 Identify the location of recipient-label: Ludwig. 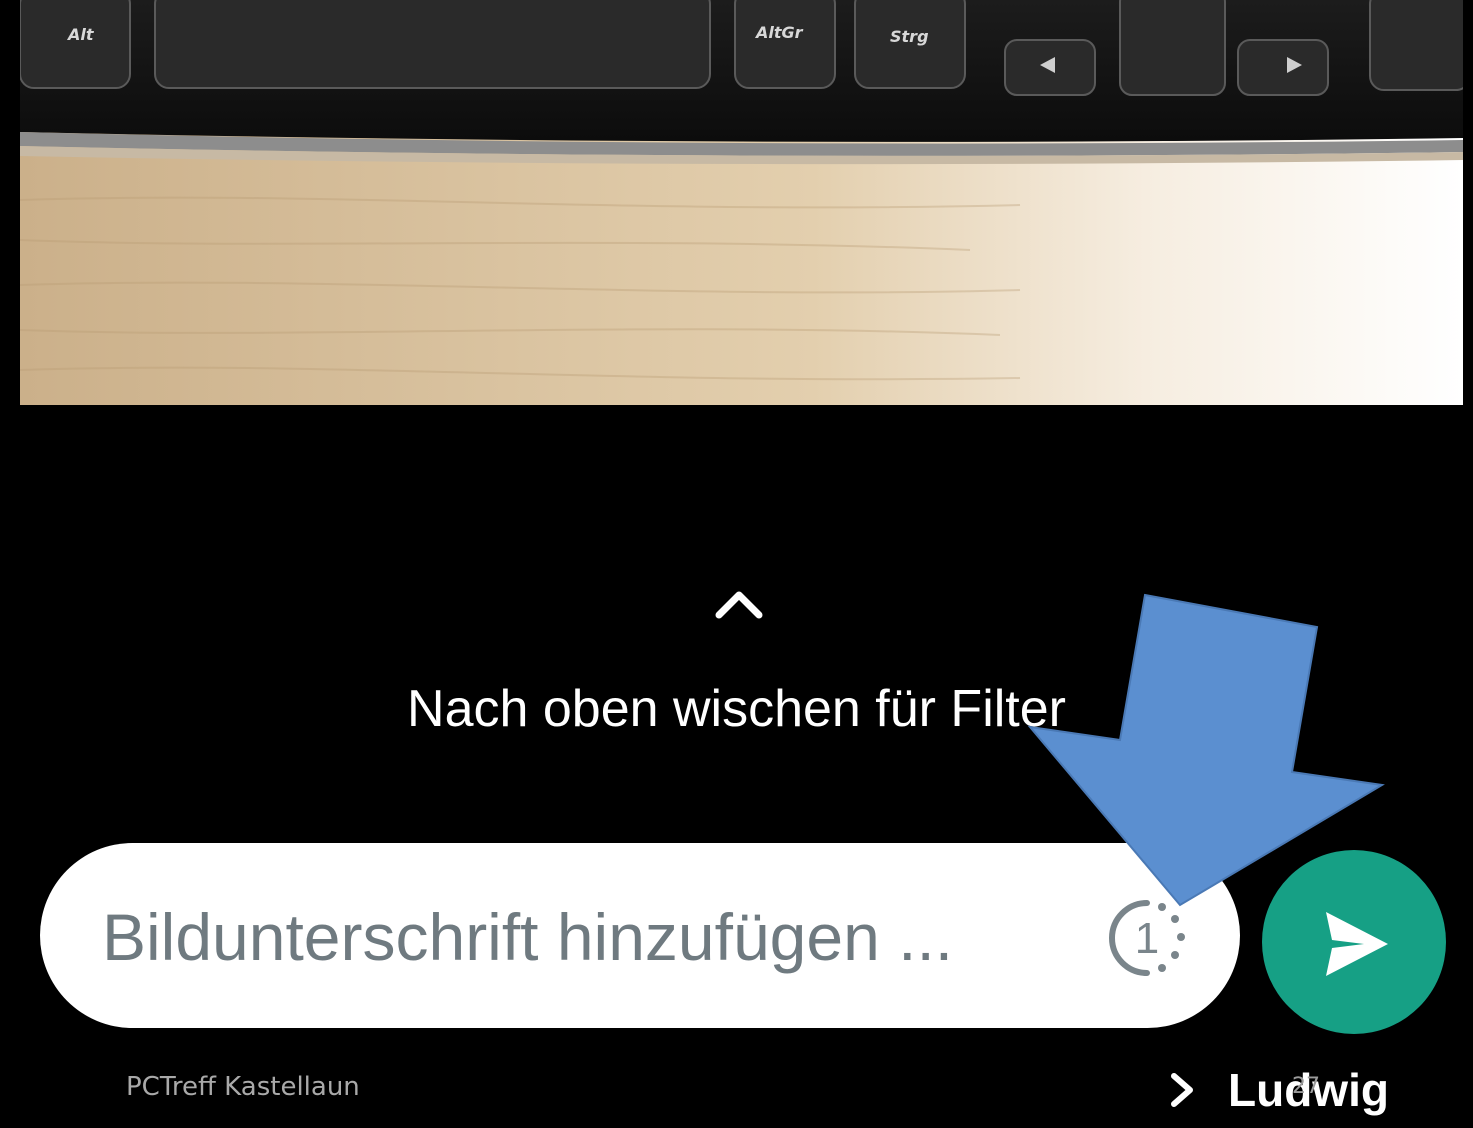
(1278, 1090).